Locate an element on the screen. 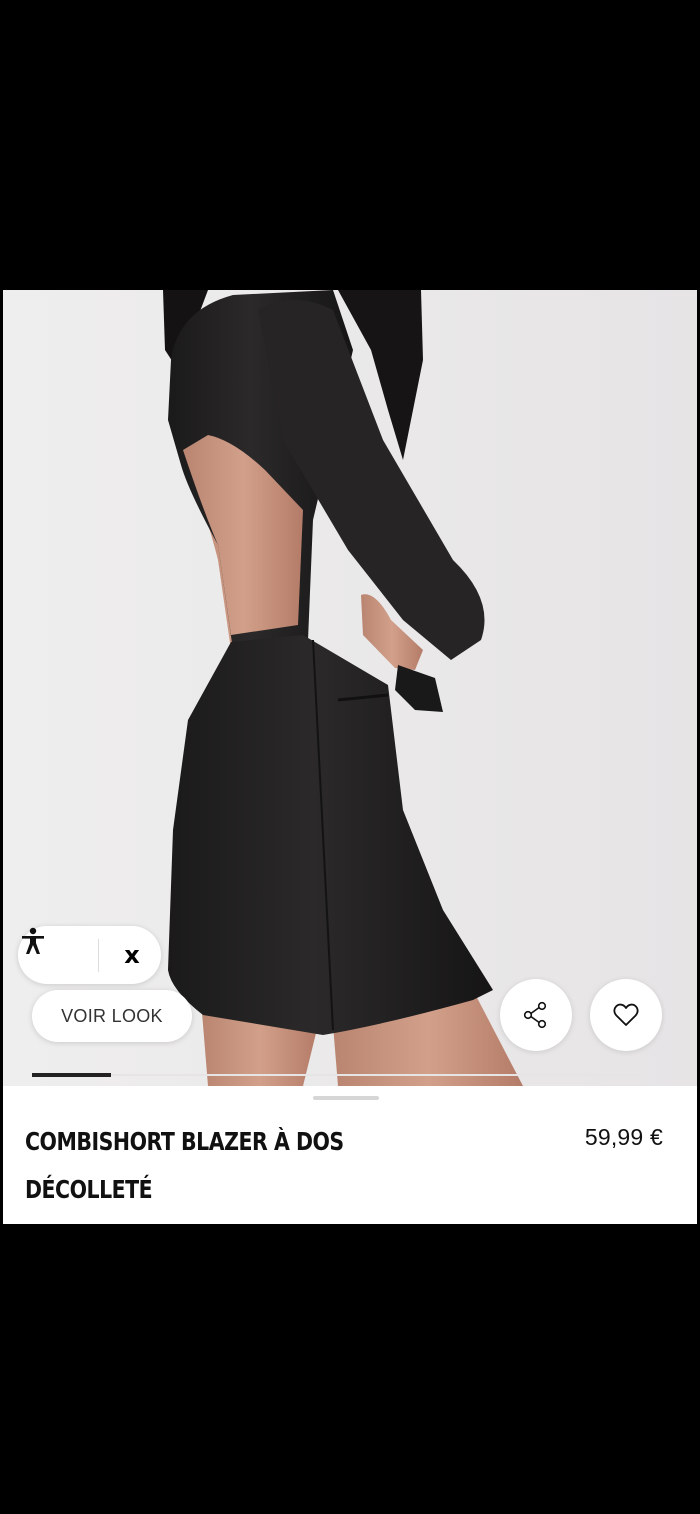 The image size is (700, 1514). favorite-button is located at coordinates (626, 1015).